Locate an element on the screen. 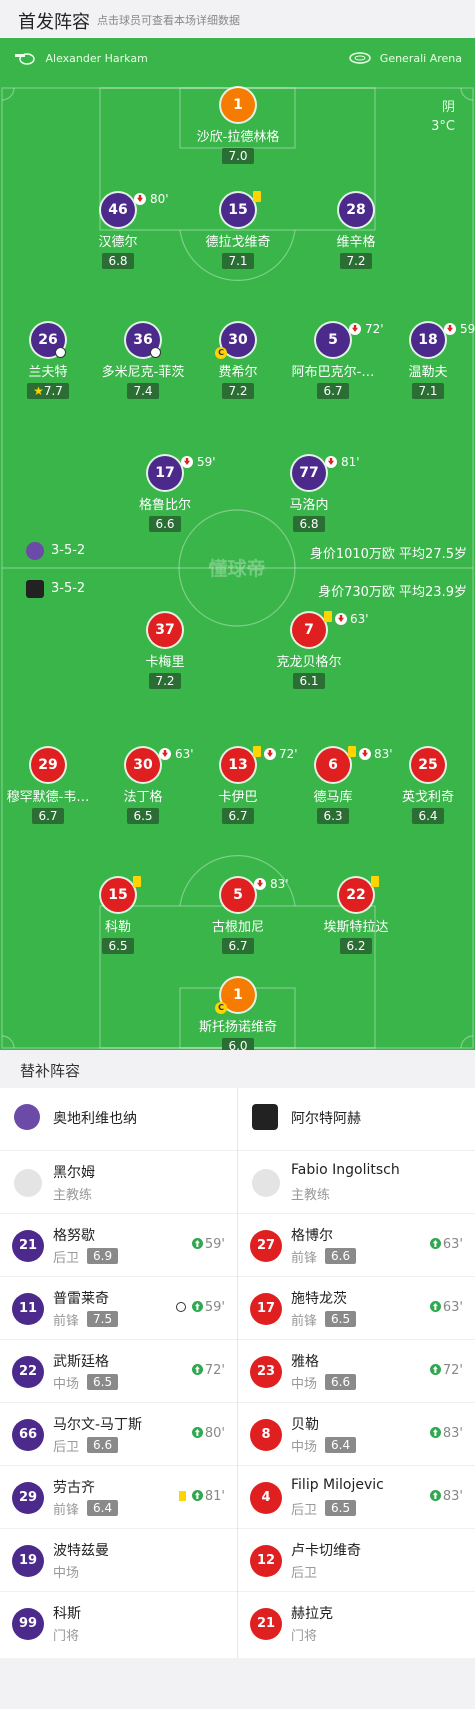  player-rating: 6.8 is located at coordinates (118, 261).